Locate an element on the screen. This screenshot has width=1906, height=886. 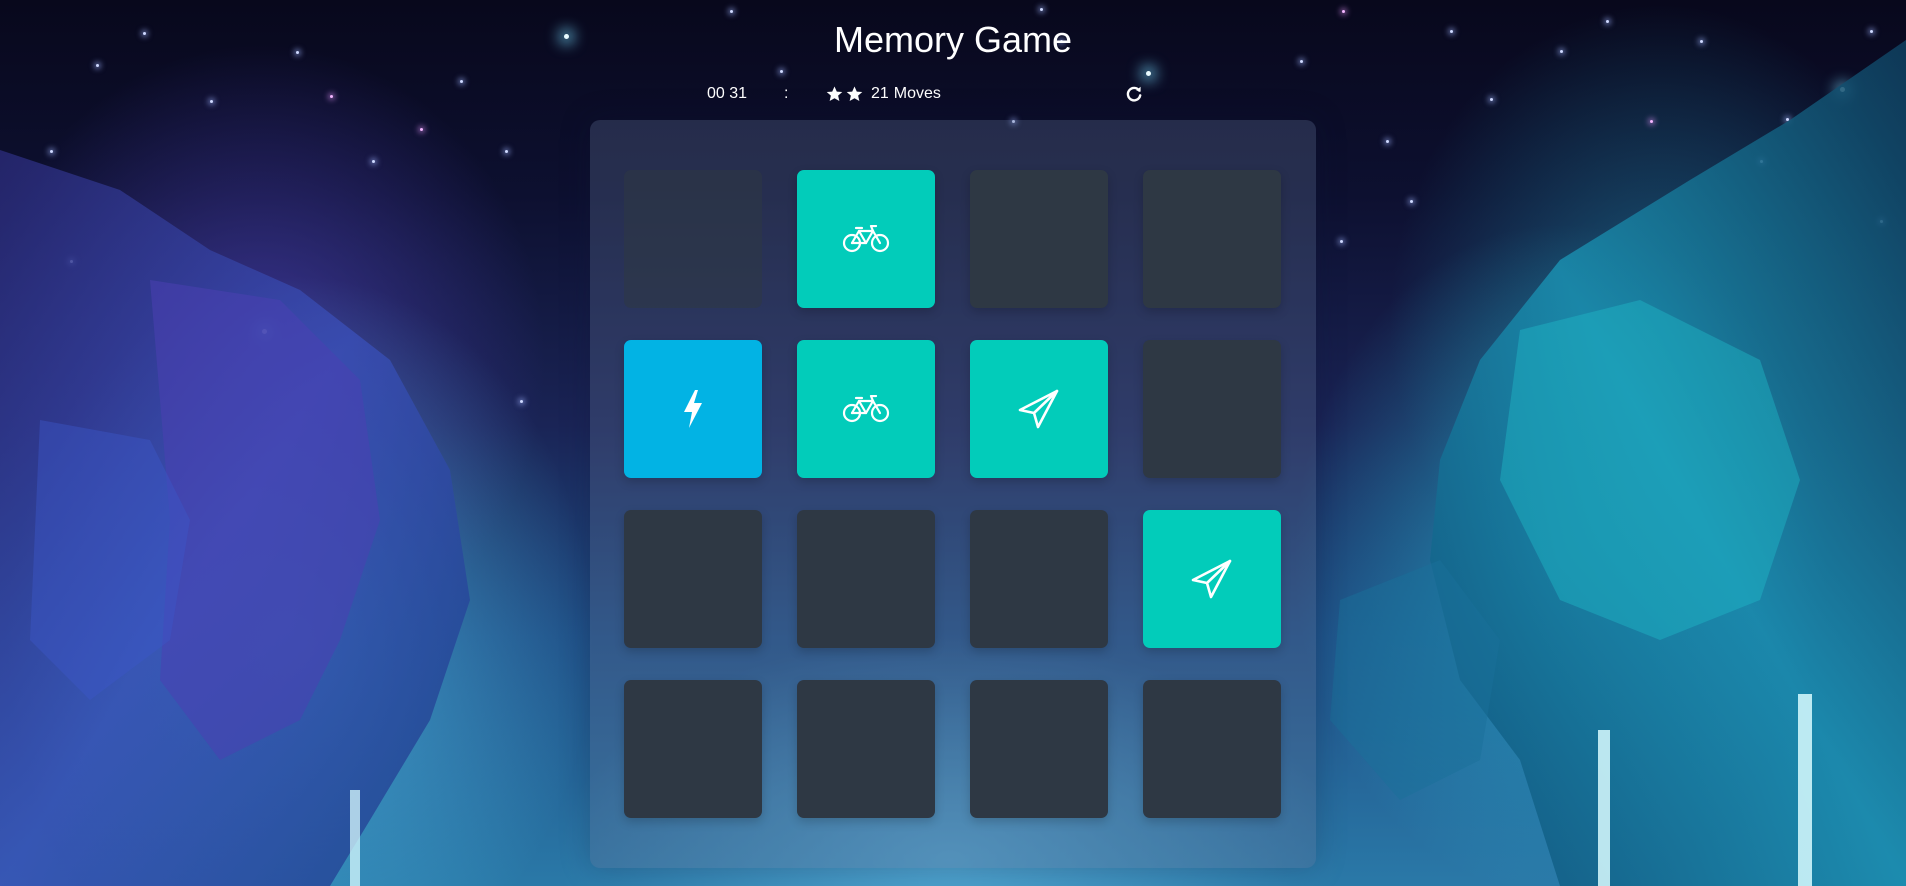
moves-counter: 21 Moves is located at coordinates (906, 94).